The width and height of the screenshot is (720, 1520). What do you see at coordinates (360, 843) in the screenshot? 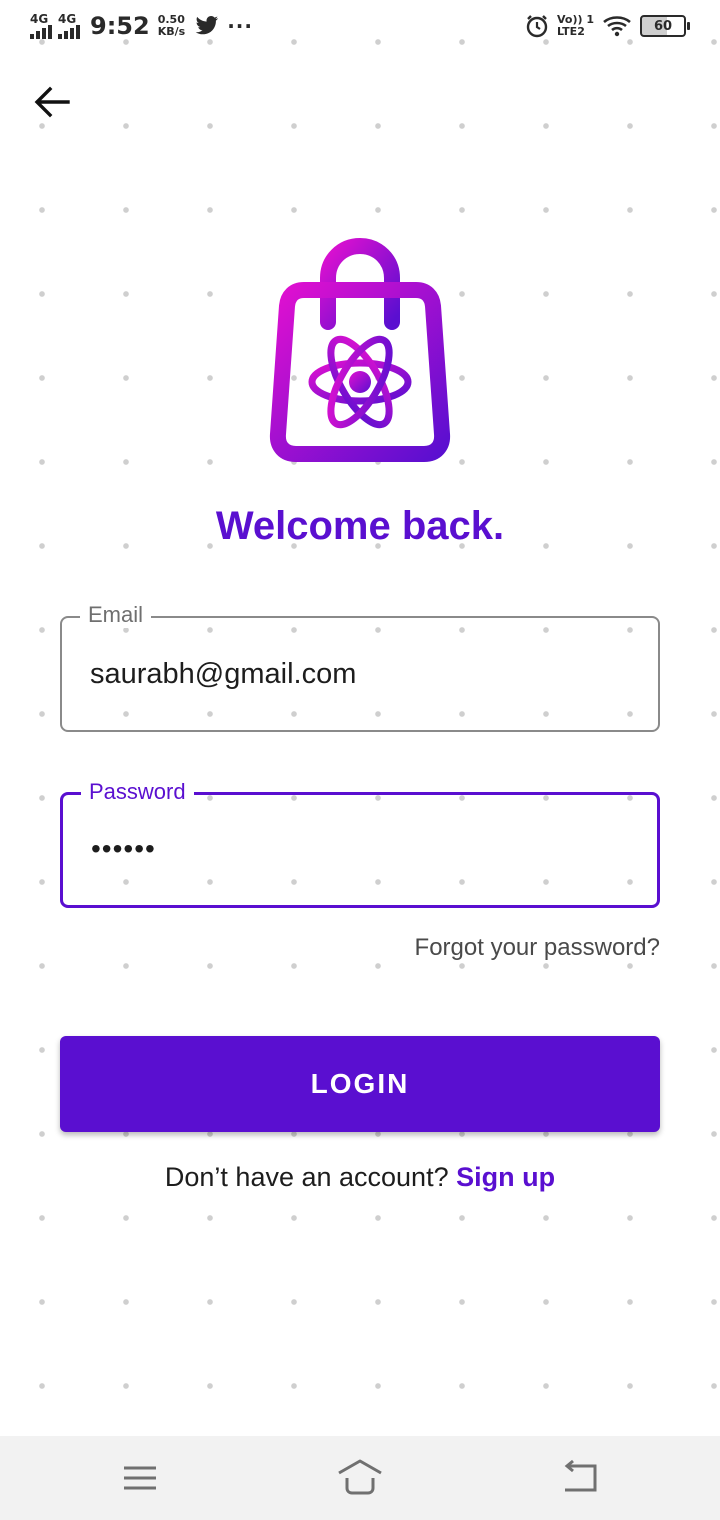
I see `password-field: Password ••••••` at bounding box center [360, 843].